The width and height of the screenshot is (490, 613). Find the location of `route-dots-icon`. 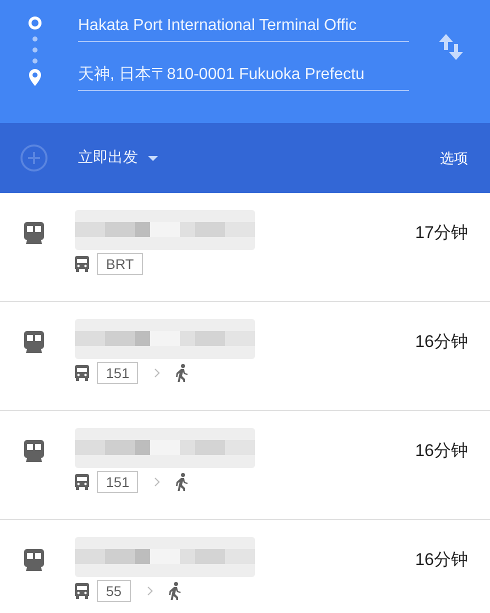

route-dots-icon is located at coordinates (35, 51).